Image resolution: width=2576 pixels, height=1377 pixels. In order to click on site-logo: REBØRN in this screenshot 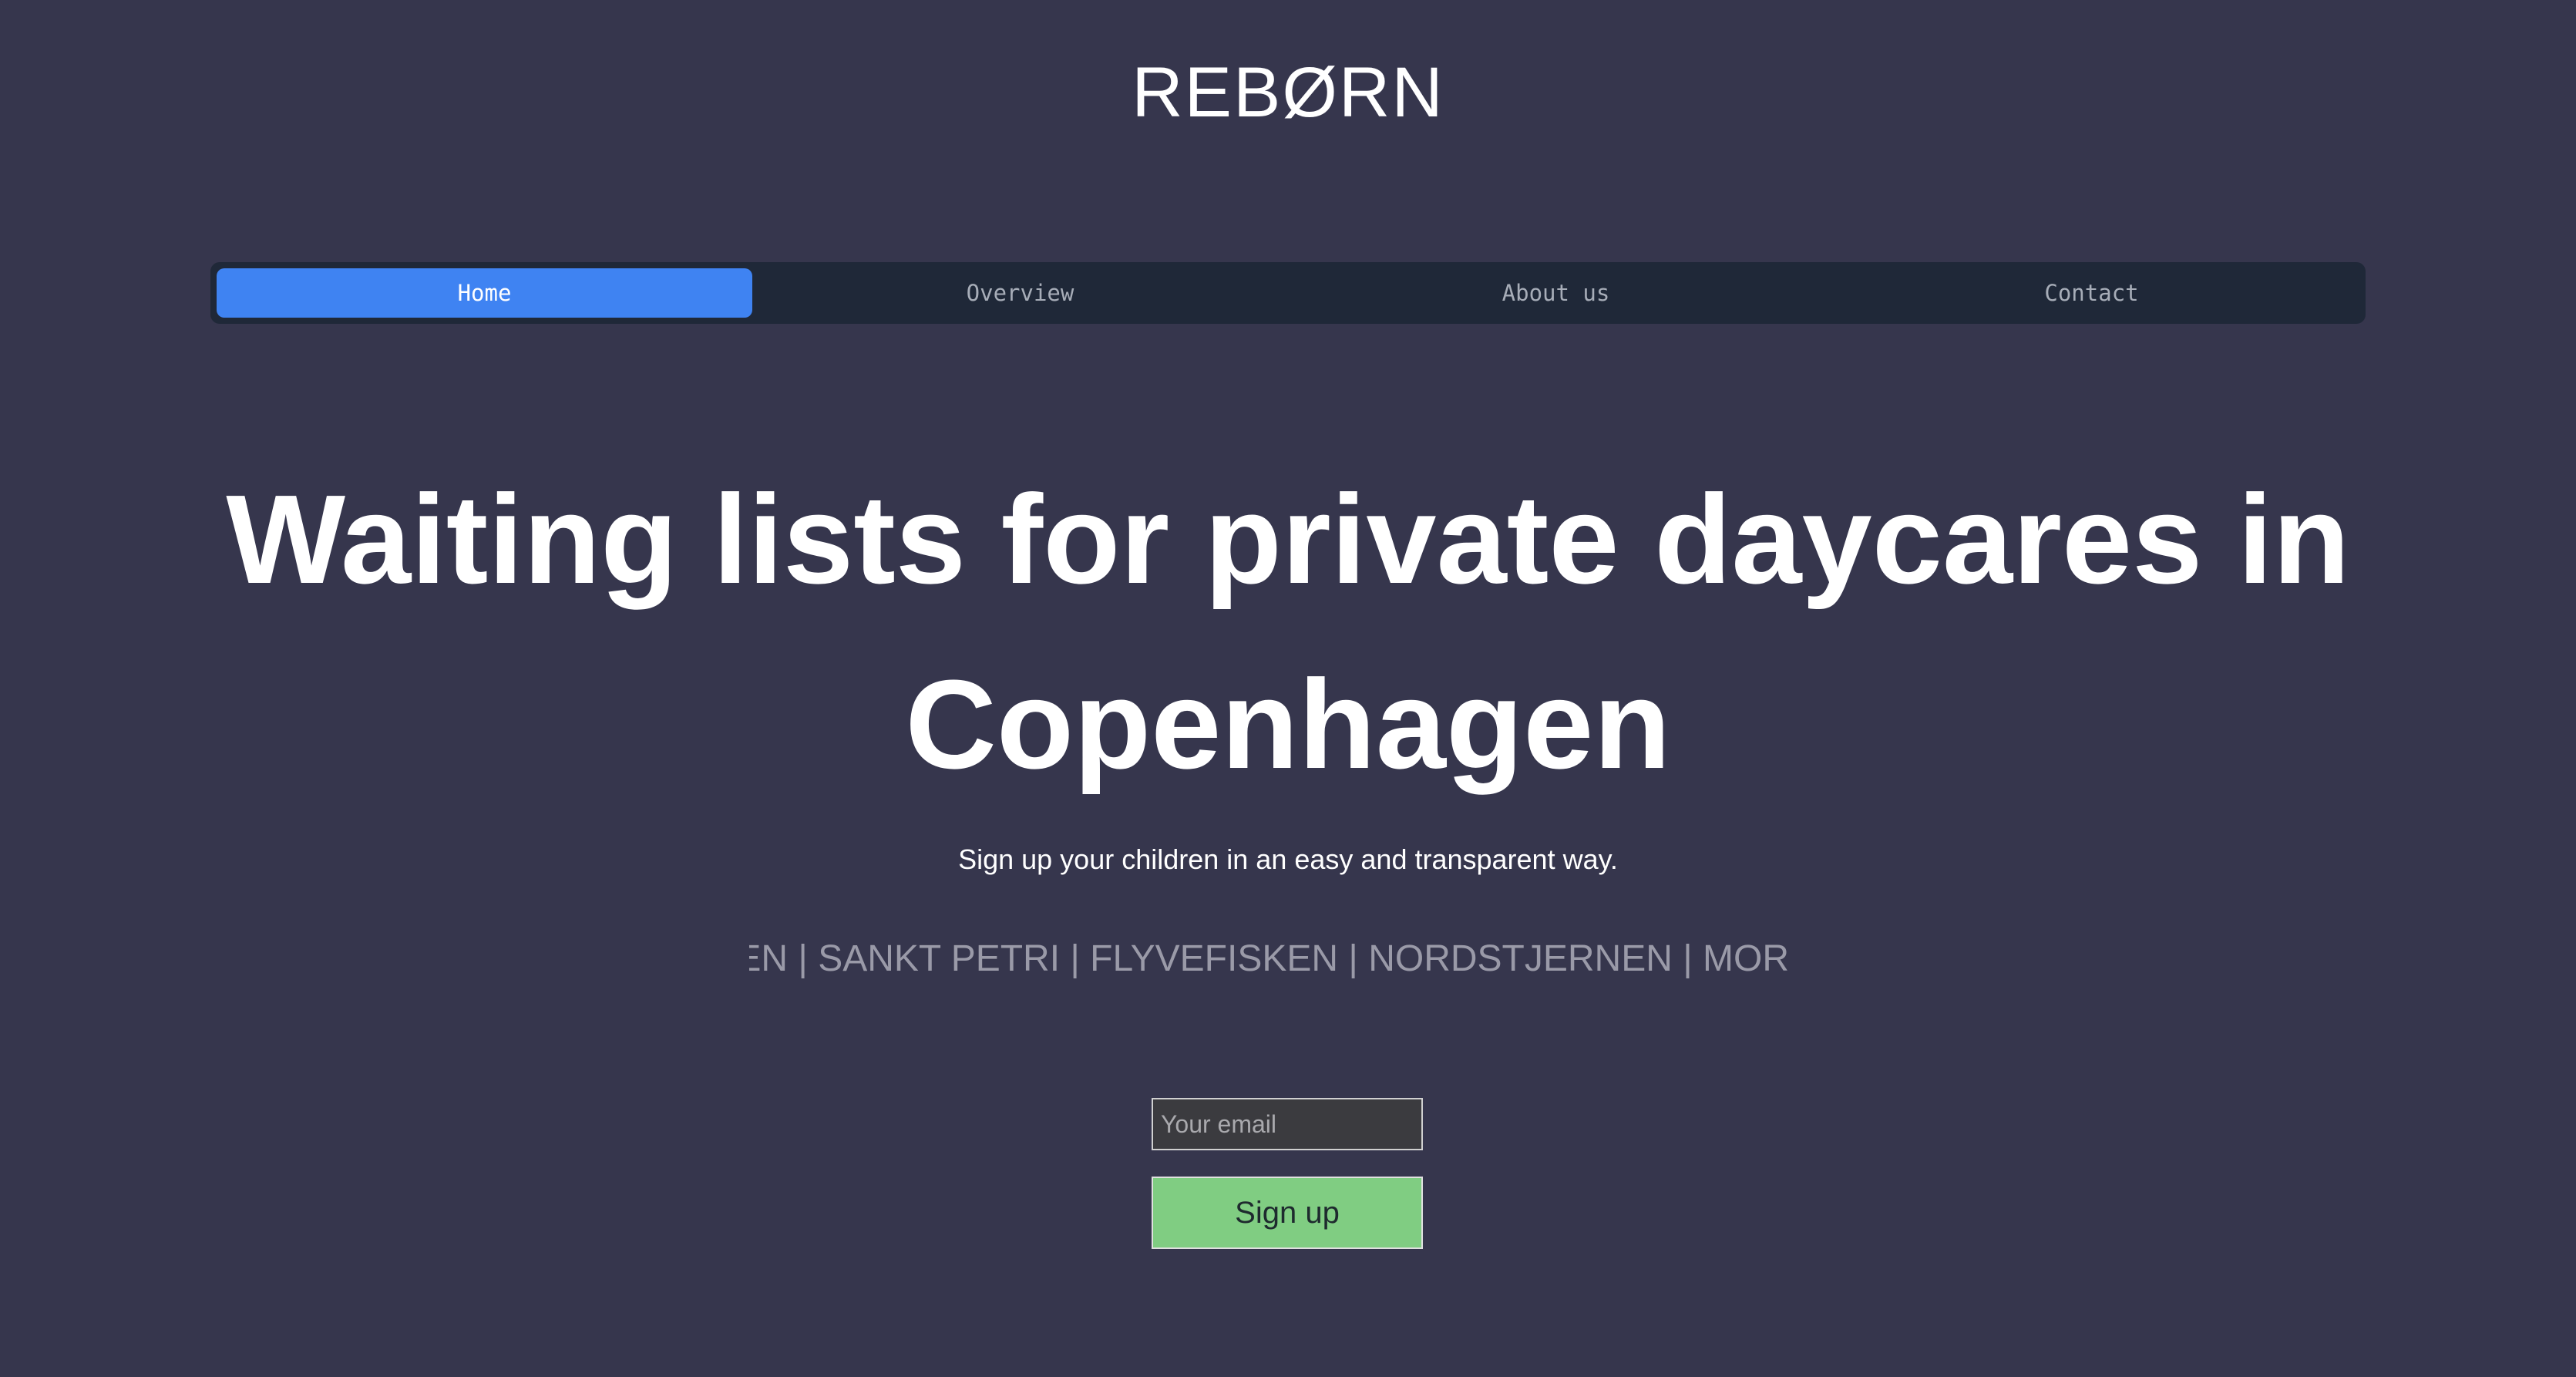, I will do `click(1288, 93)`.